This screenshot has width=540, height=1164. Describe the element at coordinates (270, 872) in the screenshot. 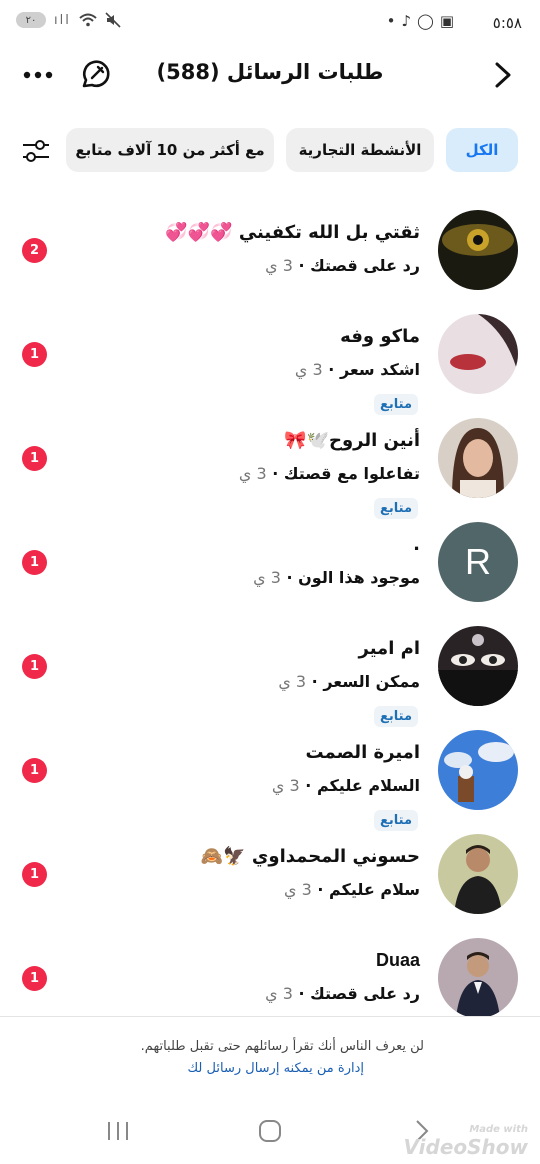

I see `list-item: حسوني المحمداوي 🦅🙈 سلام عليكم · 3 ي 1` at that location.